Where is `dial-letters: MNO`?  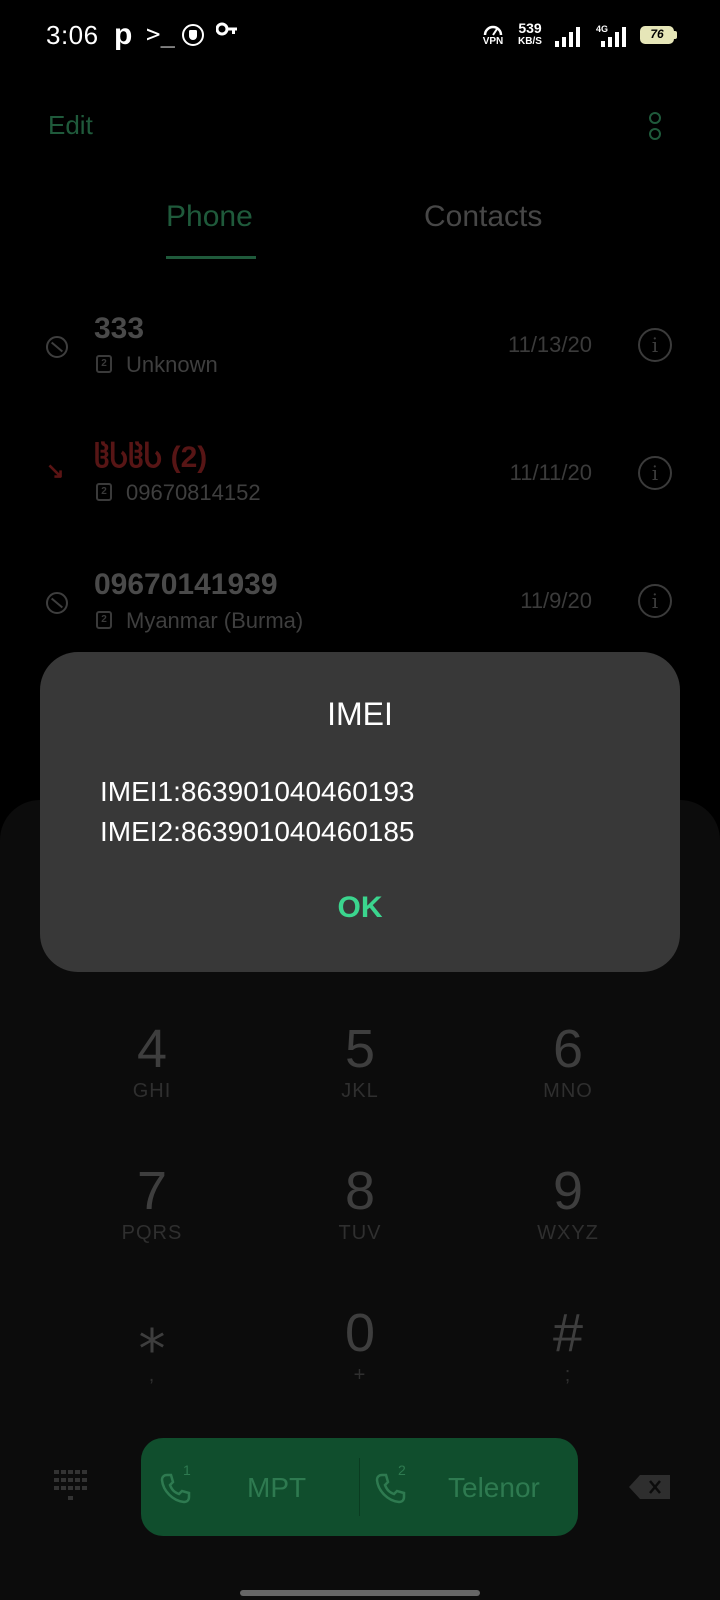 dial-letters: MNO is located at coordinates (568, 1091).